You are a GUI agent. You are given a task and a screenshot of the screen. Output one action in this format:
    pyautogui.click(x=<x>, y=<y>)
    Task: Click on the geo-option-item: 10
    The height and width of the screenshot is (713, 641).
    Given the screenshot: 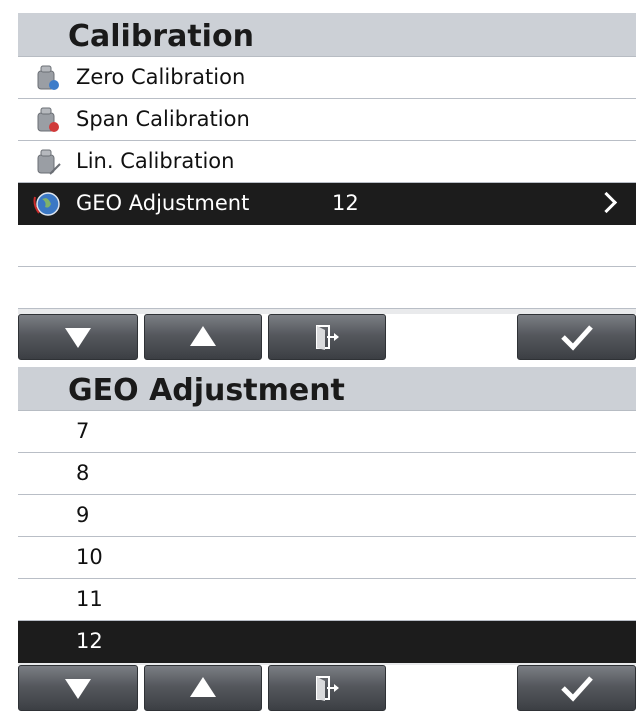 What is the action you would take?
    pyautogui.click(x=327, y=558)
    